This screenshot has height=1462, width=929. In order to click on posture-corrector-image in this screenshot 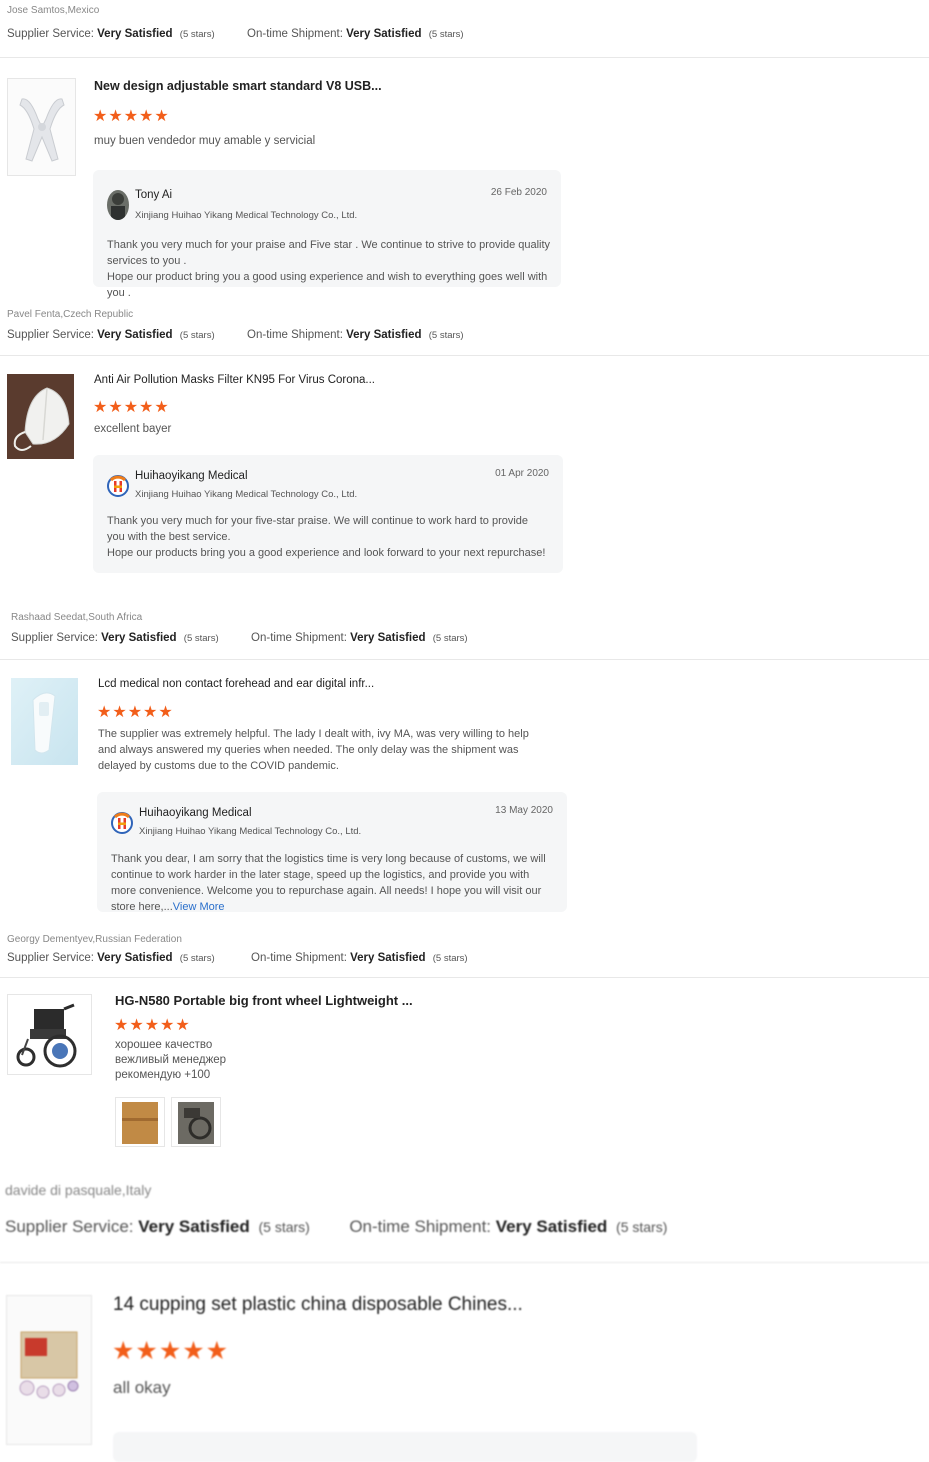, I will do `click(41, 127)`.